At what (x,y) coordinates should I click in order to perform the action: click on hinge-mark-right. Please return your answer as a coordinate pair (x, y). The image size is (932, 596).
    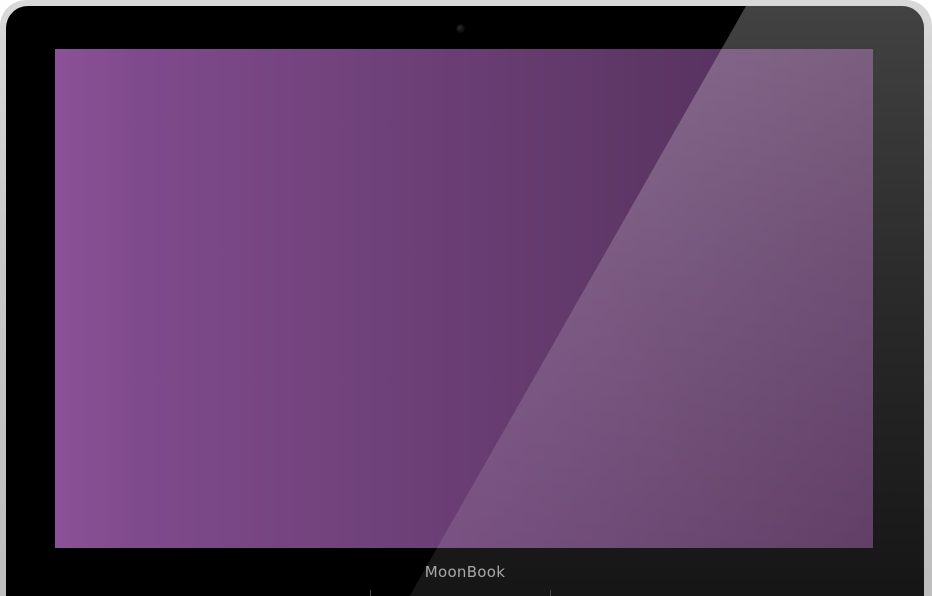
    Looking at the image, I should click on (550, 593).